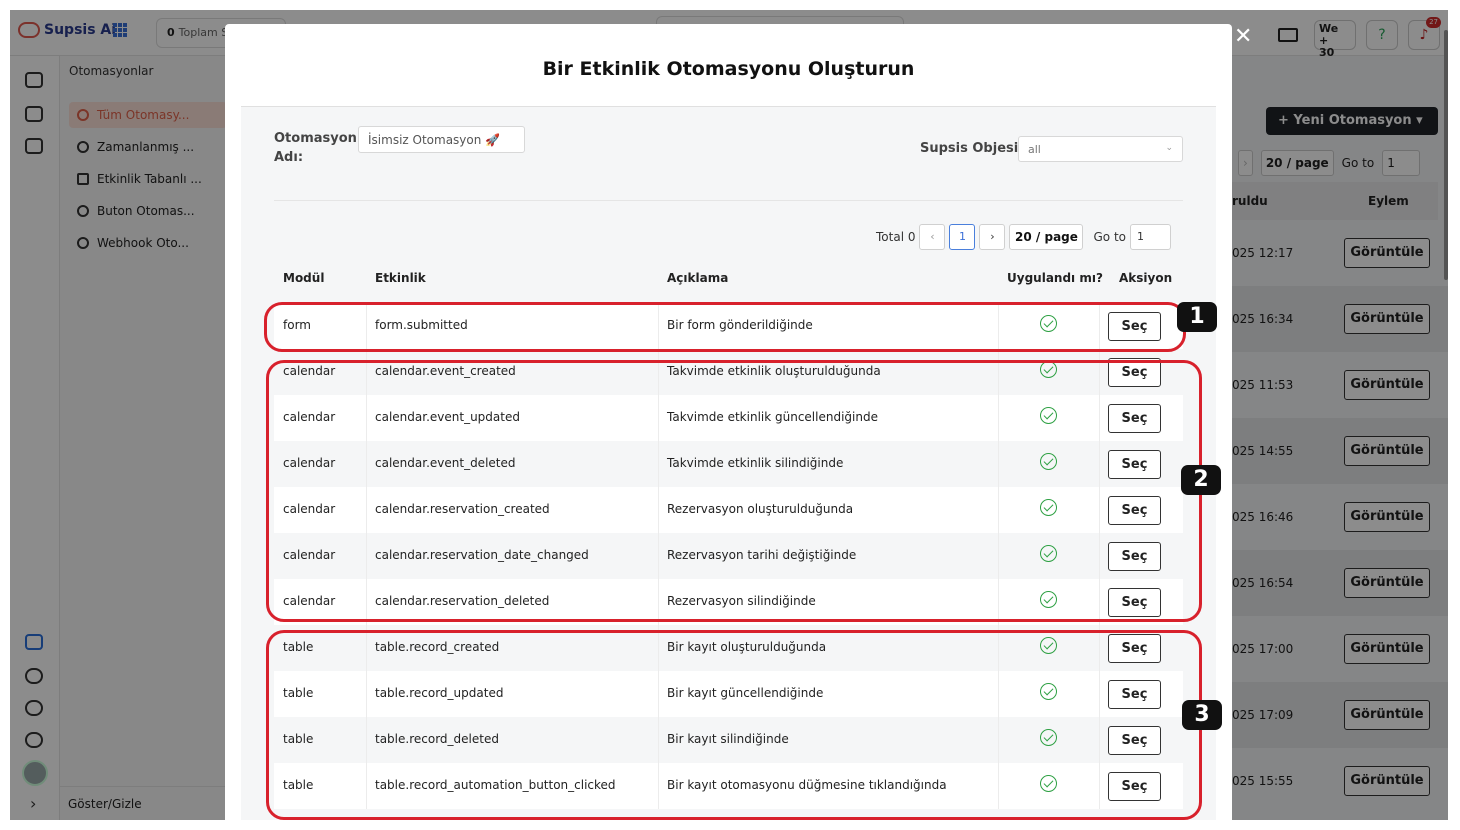 This screenshot has height=830, width=1460. I want to click on automation-name-label: Otomasyon Adı:, so click(315, 148).